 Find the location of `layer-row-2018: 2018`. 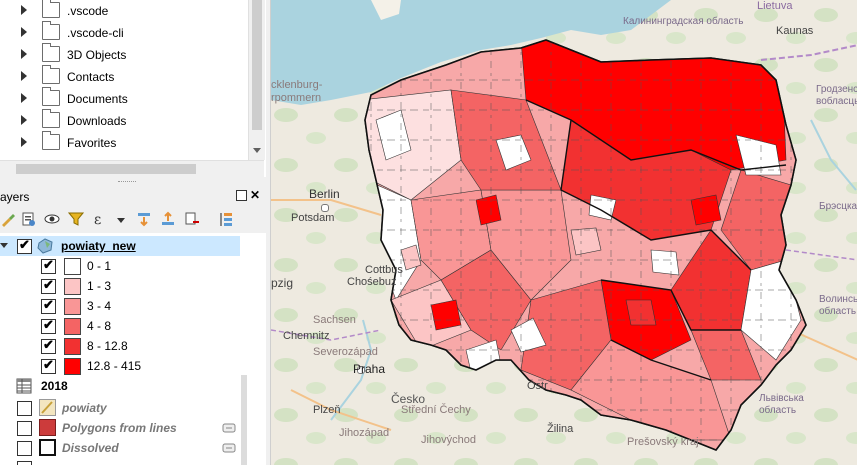

layer-row-2018: 2018 is located at coordinates (120, 386).